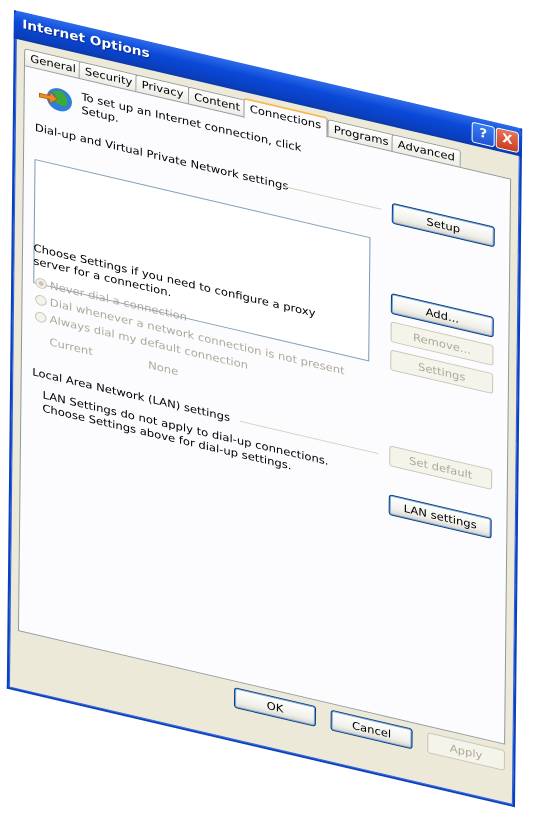 The image size is (535, 823). Describe the element at coordinates (507, 140) in the screenshot. I see `close-button: X` at that location.